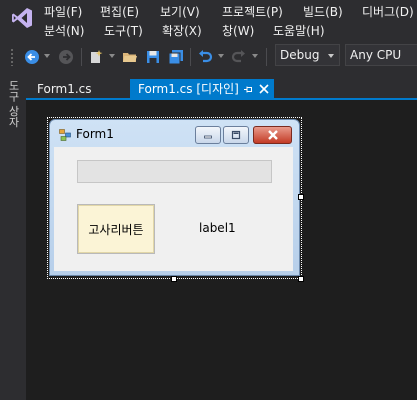  What do you see at coordinates (331, 56) in the screenshot?
I see `chevron-down-icon` at bounding box center [331, 56].